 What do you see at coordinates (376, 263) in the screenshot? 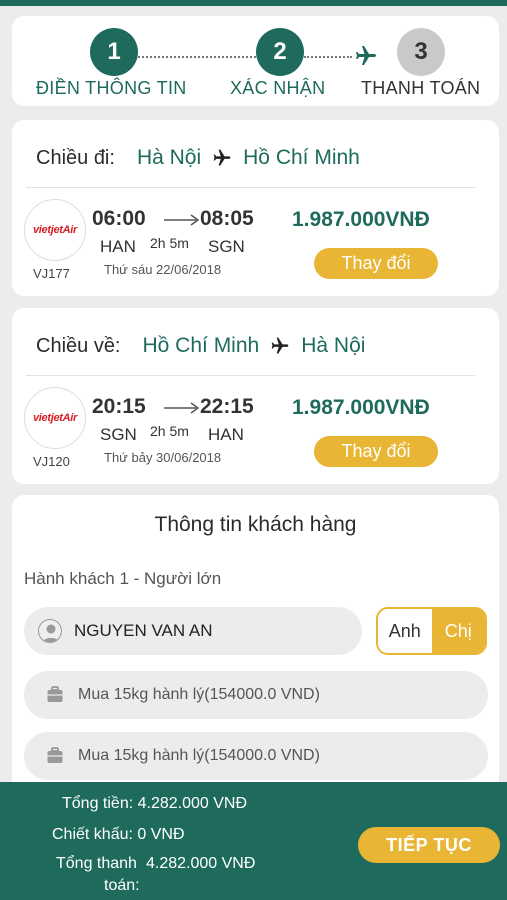
I see `change-outbound-button: Thay đổi` at bounding box center [376, 263].